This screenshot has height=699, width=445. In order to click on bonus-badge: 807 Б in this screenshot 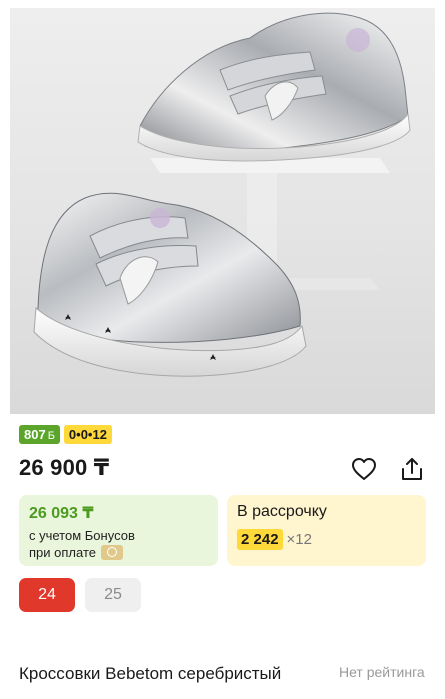, I will do `click(39, 434)`.